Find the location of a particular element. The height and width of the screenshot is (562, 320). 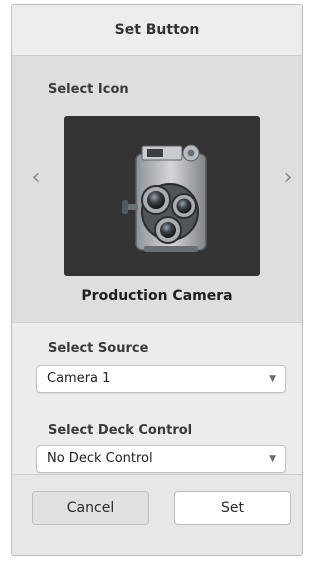

set-button: Set is located at coordinates (232, 508).